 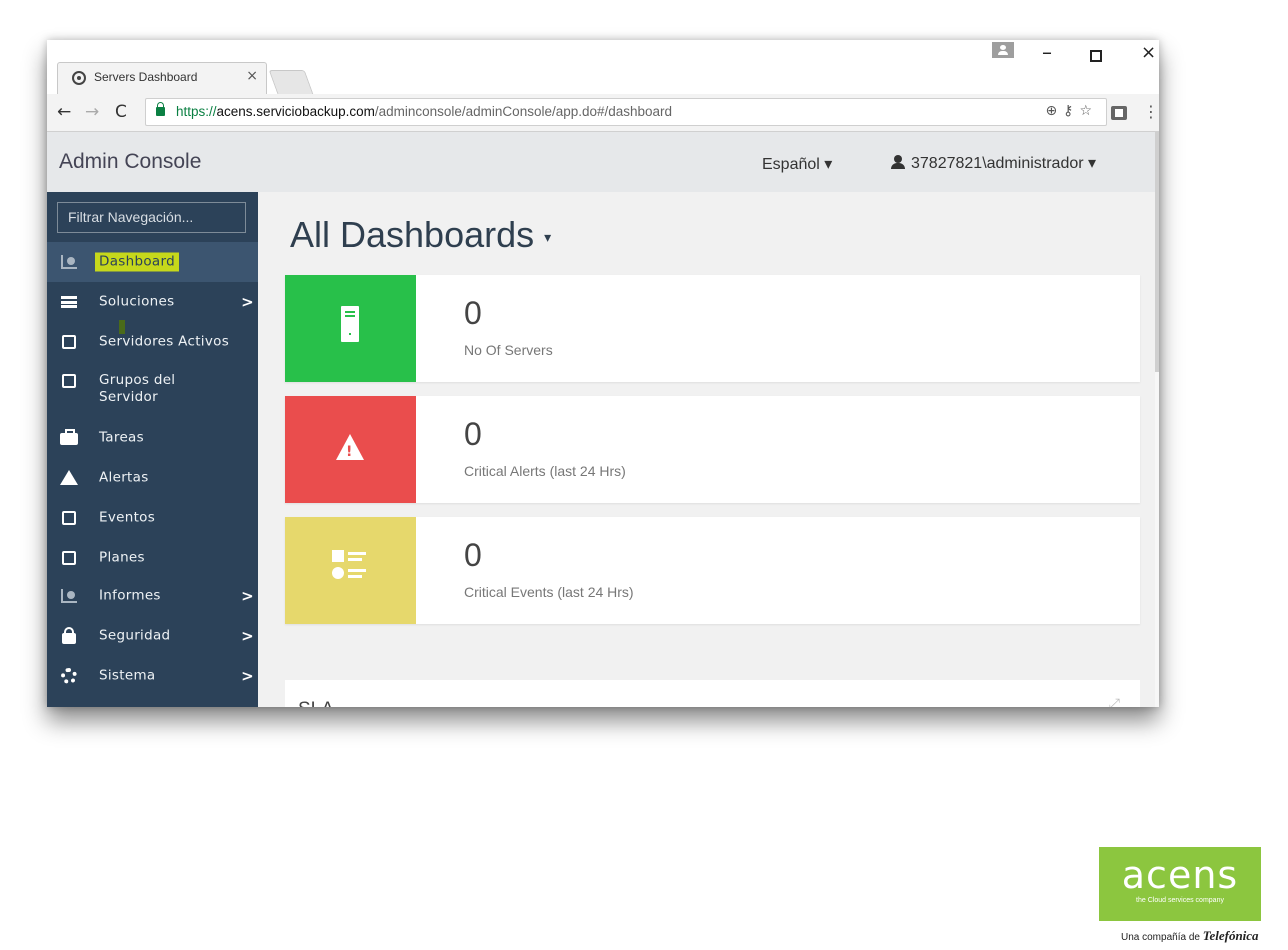 I want to click on card-label: No Of Servers, so click(x=508, y=350).